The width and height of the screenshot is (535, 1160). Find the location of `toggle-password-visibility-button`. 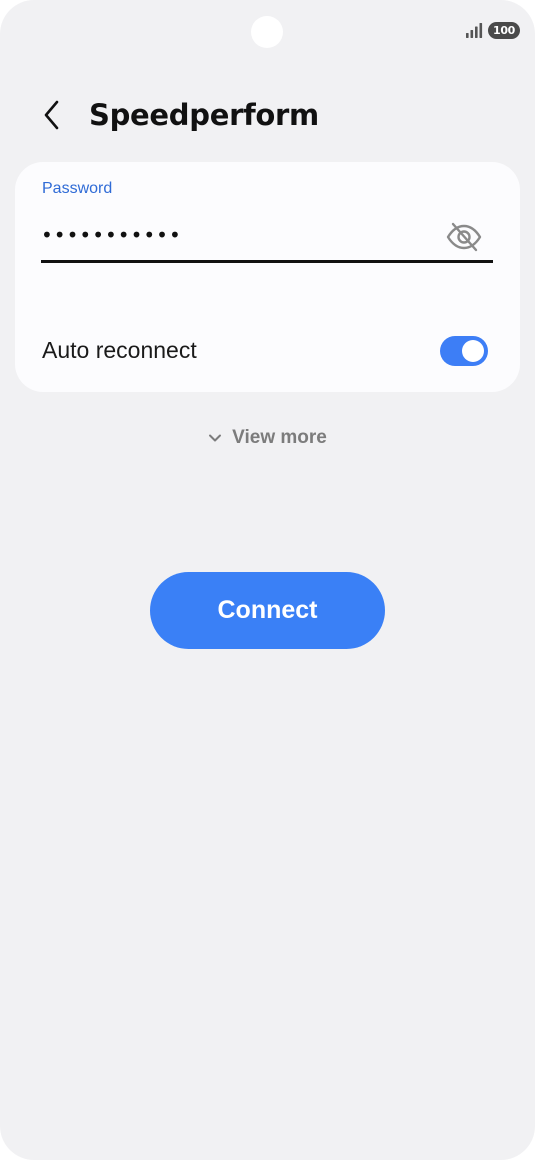

toggle-password-visibility-button is located at coordinates (464, 237).